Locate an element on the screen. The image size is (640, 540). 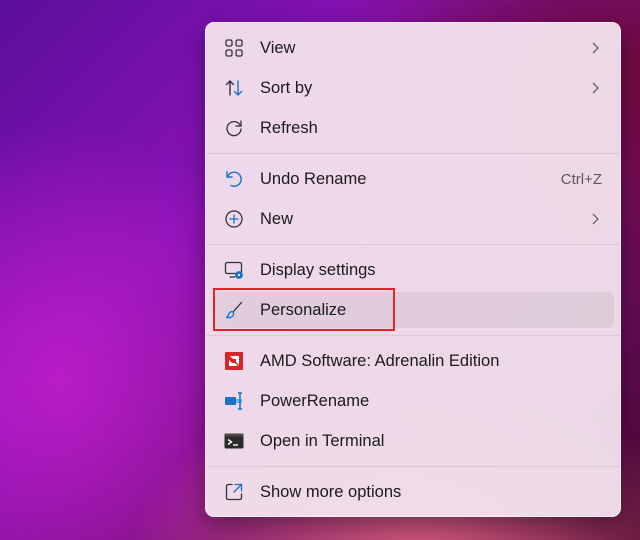
menu-item-label: Refresh is located at coordinates (289, 128).